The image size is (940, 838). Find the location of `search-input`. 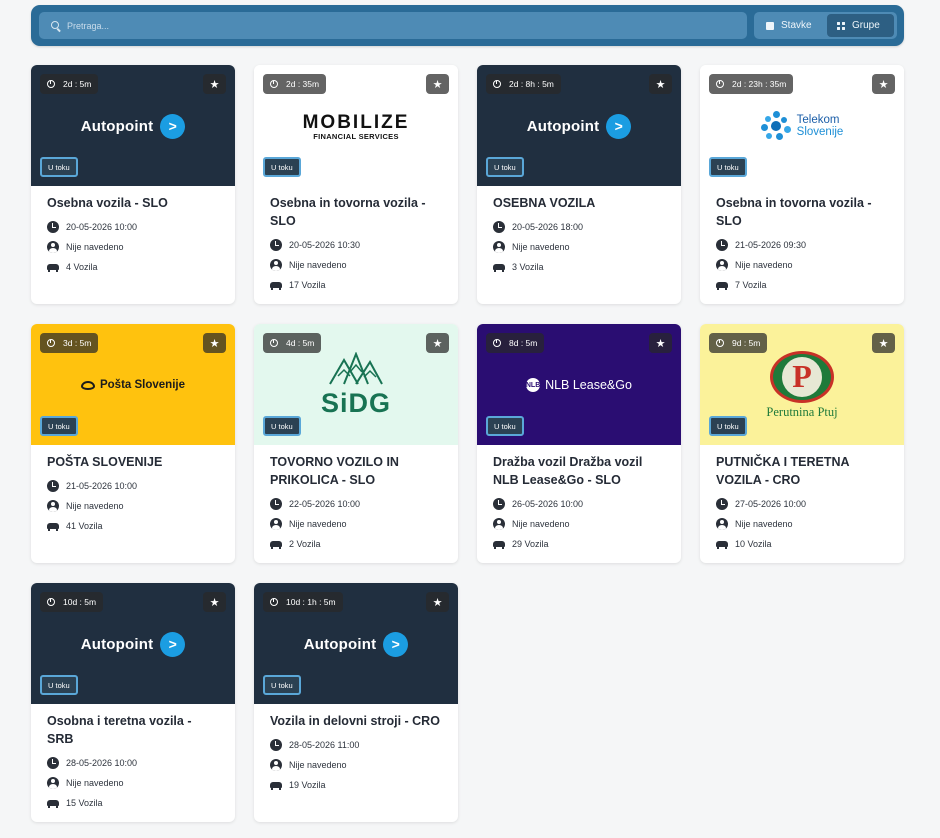

search-input is located at coordinates (367, 25).